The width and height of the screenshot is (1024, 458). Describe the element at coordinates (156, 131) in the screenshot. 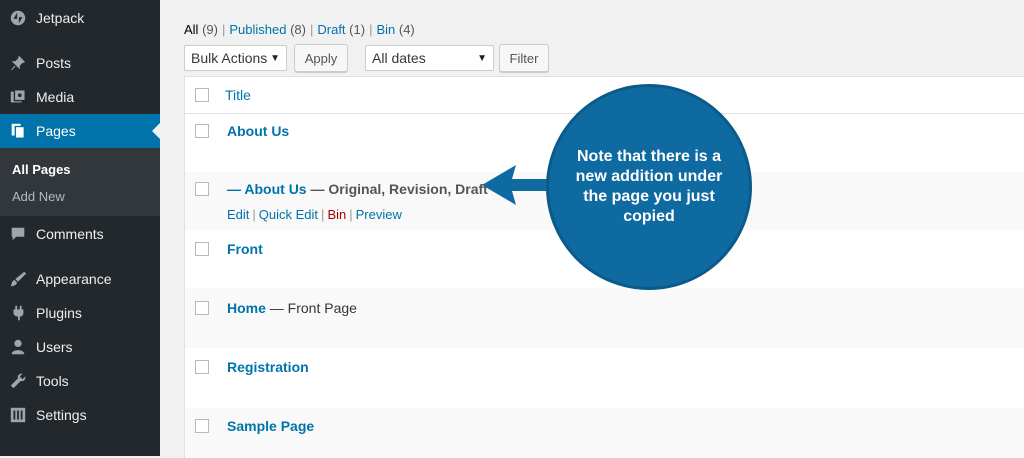

I see `current-menu-pointer` at that location.